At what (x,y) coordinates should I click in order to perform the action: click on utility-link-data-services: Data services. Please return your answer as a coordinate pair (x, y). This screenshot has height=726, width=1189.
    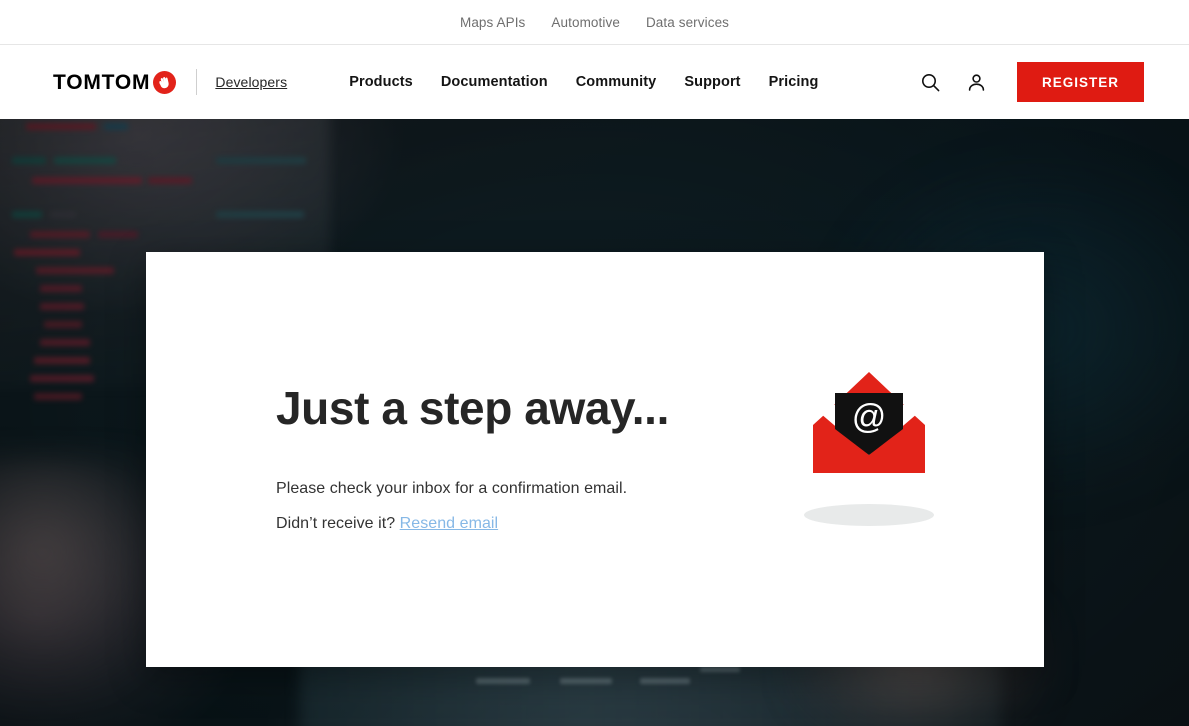
    Looking at the image, I should click on (687, 22).